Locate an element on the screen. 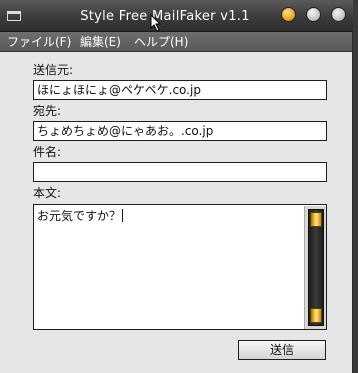 This screenshot has width=358, height=373. menu-bar: ファイル(F) 編集(E) ヘルプ(H) is located at coordinates (176, 42).